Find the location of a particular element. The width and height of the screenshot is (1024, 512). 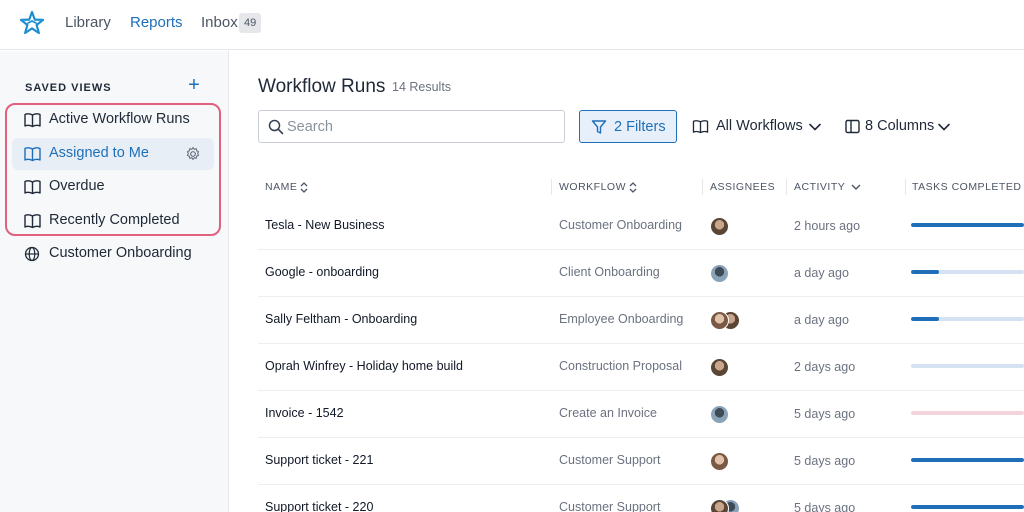

row-name: Invoice - 1542 is located at coordinates (304, 413).